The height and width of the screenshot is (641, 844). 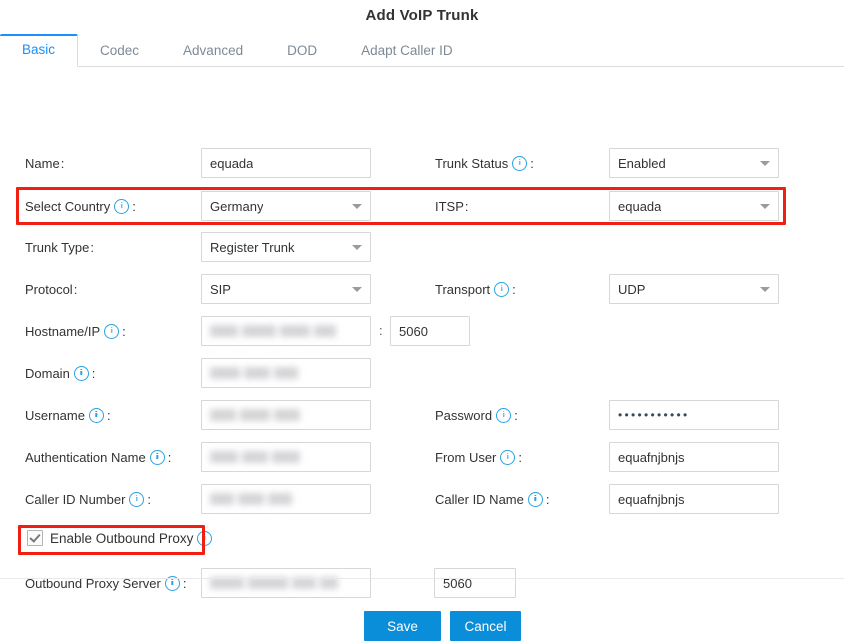 What do you see at coordinates (475, 583) in the screenshot?
I see `outbound-proxy-port-input: 5060` at bounding box center [475, 583].